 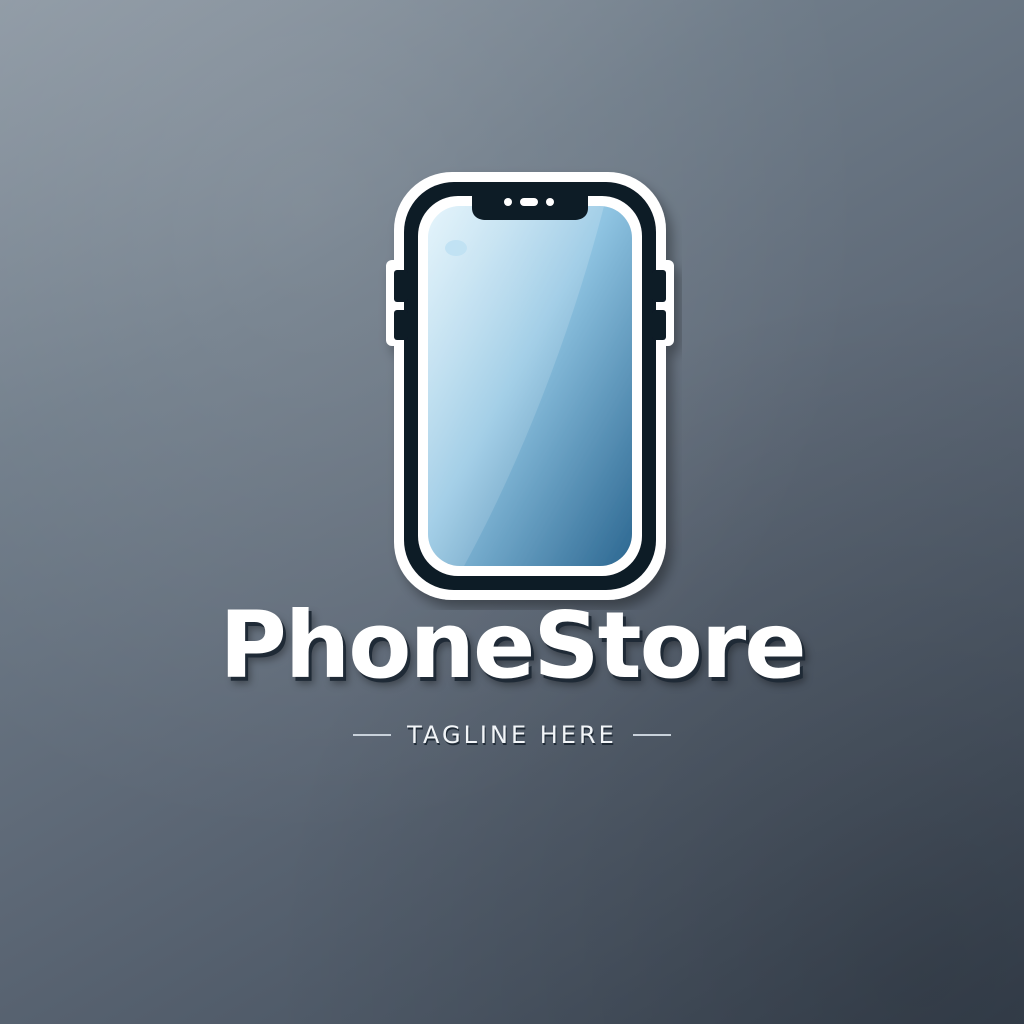 I want to click on tagline-row: TAGLINE HERE, so click(x=512, y=735).